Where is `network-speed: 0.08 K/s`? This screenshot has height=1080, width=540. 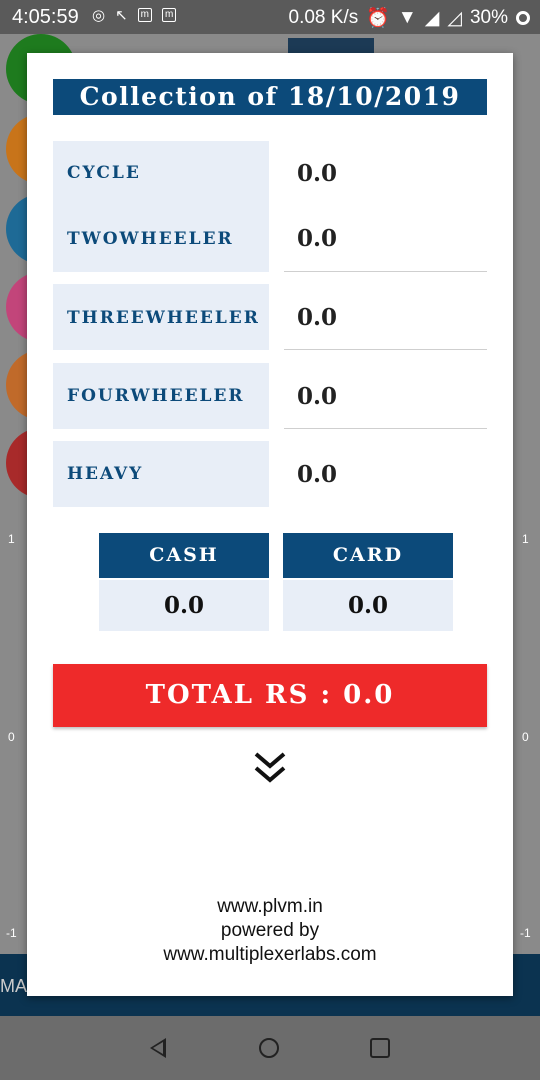 network-speed: 0.08 K/s is located at coordinates (323, 17).